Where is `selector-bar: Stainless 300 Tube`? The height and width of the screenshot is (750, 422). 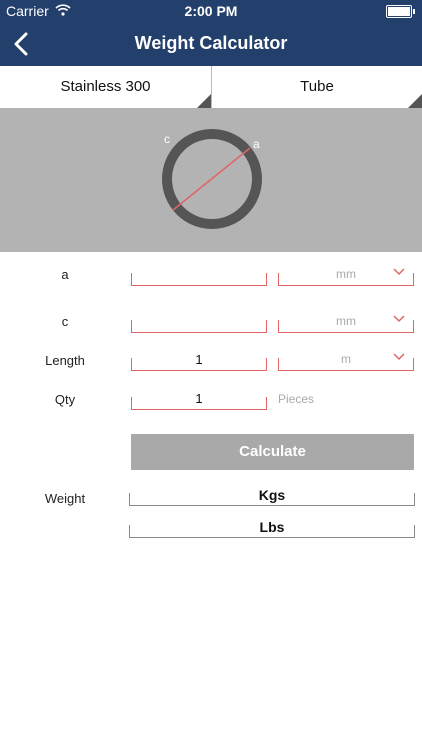
selector-bar: Stainless 300 Tube is located at coordinates (211, 87).